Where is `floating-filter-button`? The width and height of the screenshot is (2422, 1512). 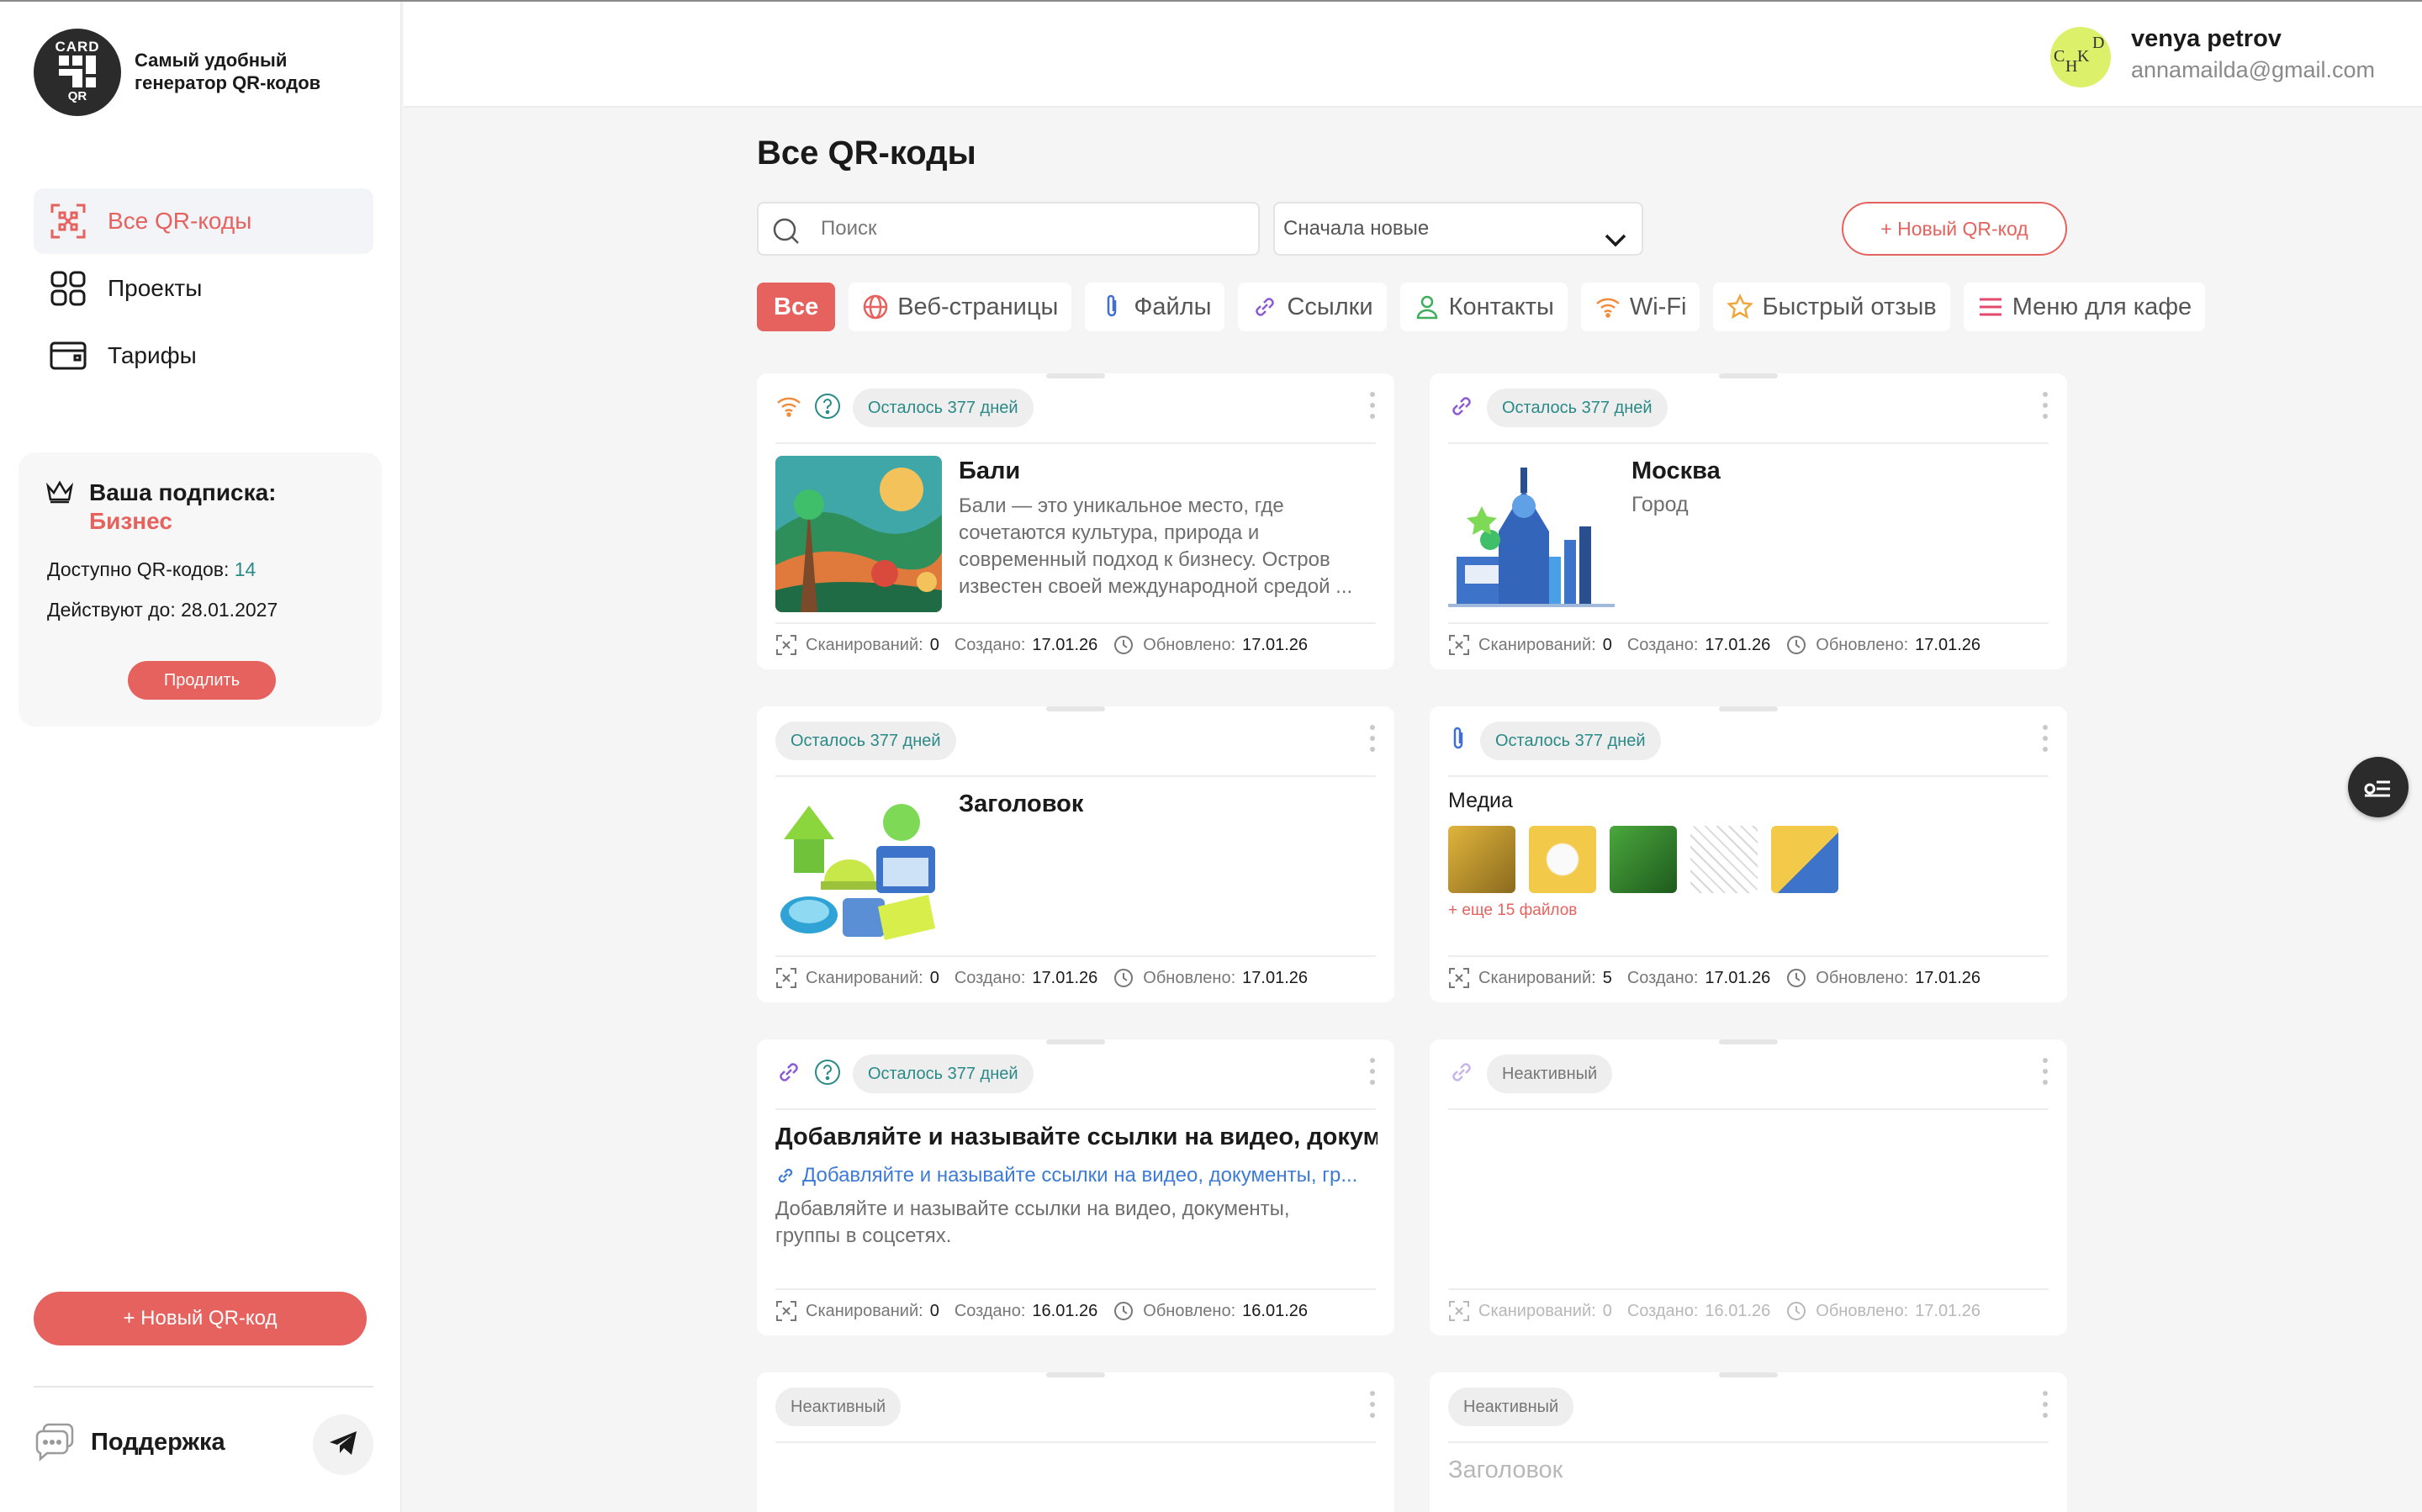 floating-filter-button is located at coordinates (2378, 787).